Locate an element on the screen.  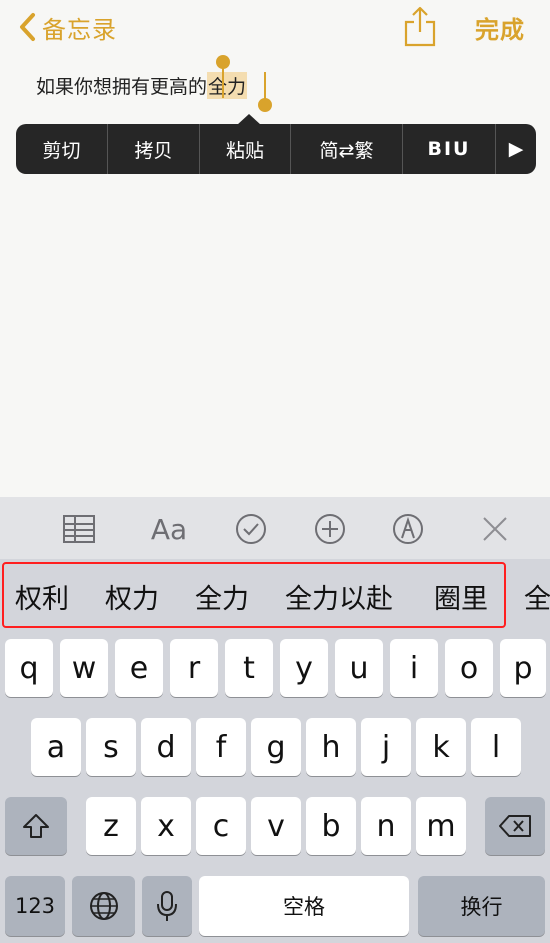
candidate-word: 圈里 is located at coordinates (461, 596).